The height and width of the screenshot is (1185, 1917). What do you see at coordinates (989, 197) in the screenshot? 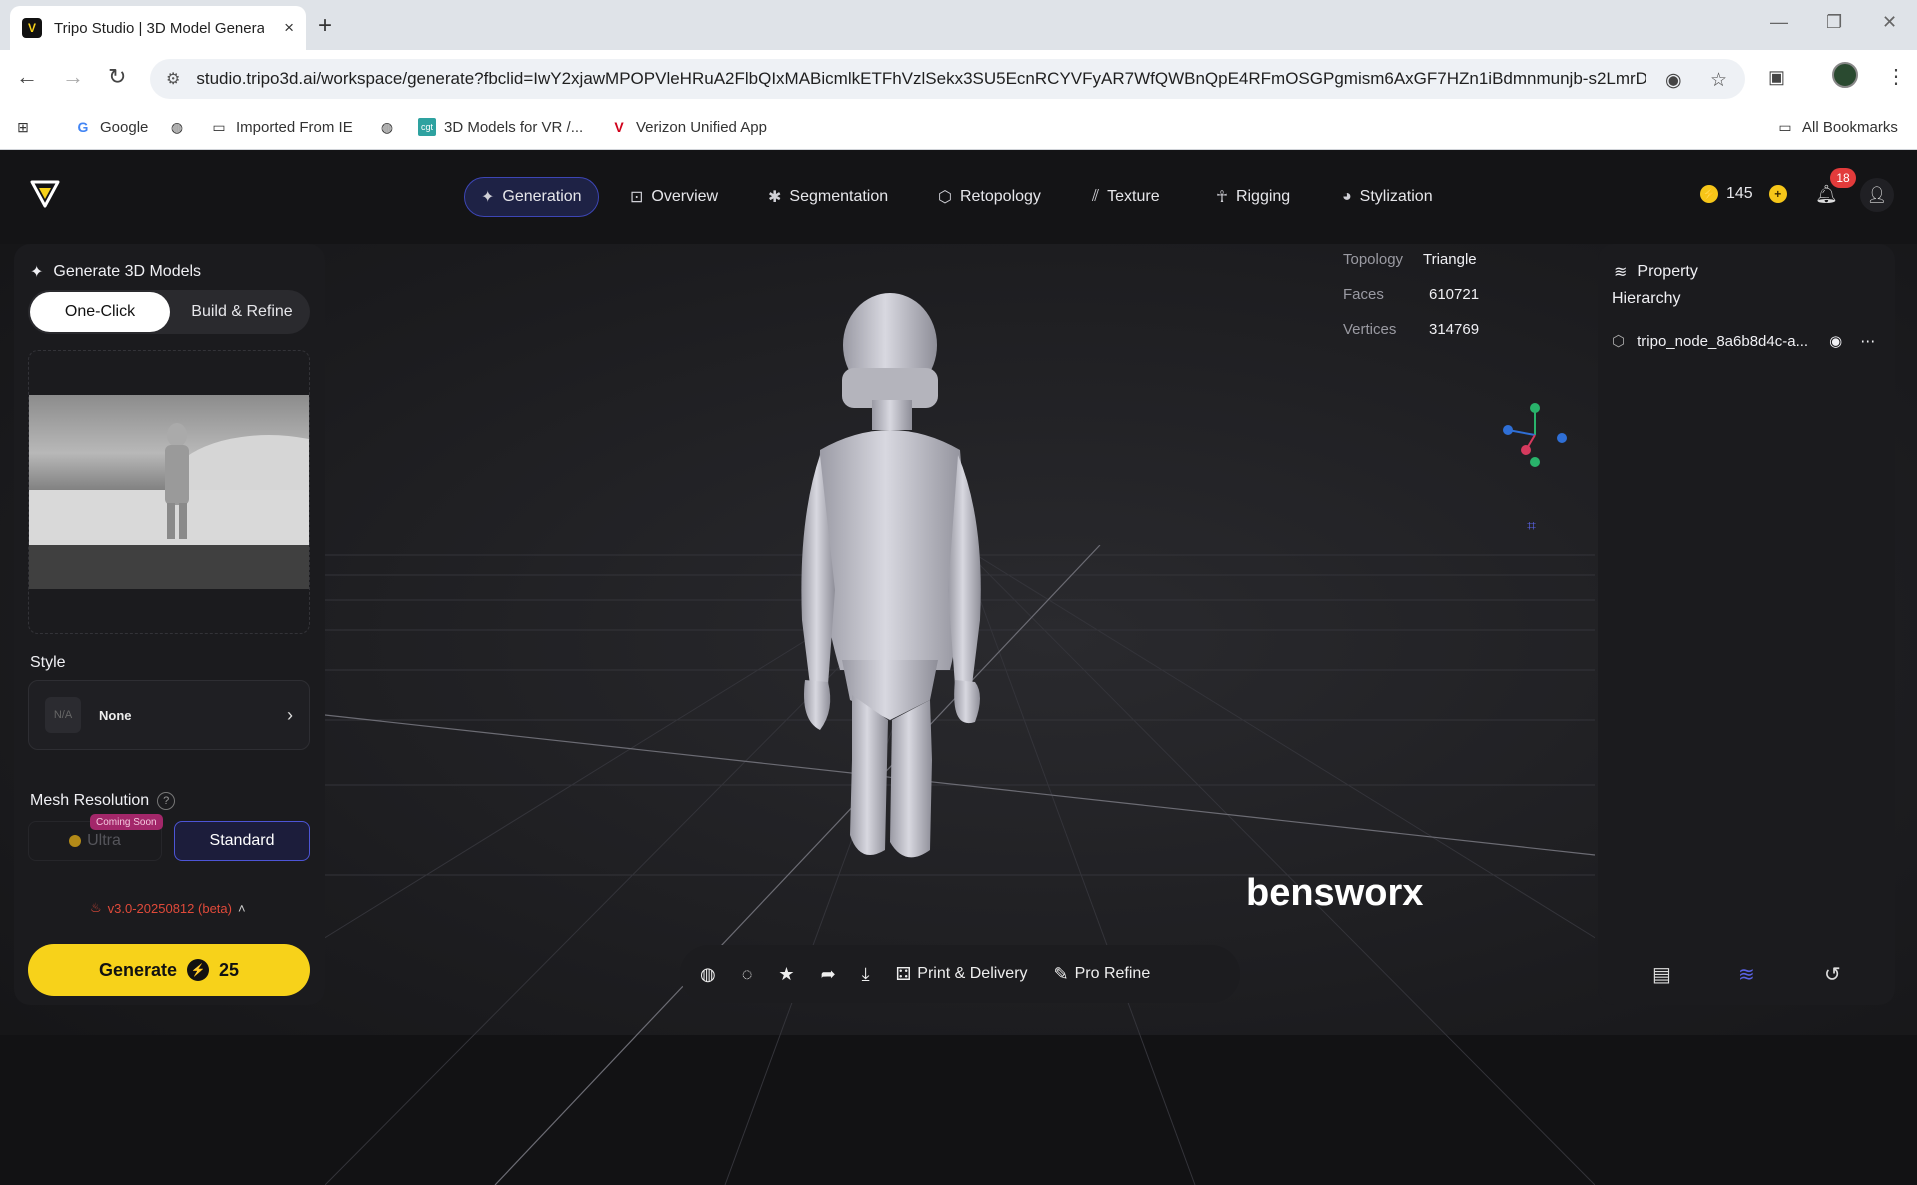
I see `nav-retopology: ⬡ Retopology` at bounding box center [989, 197].